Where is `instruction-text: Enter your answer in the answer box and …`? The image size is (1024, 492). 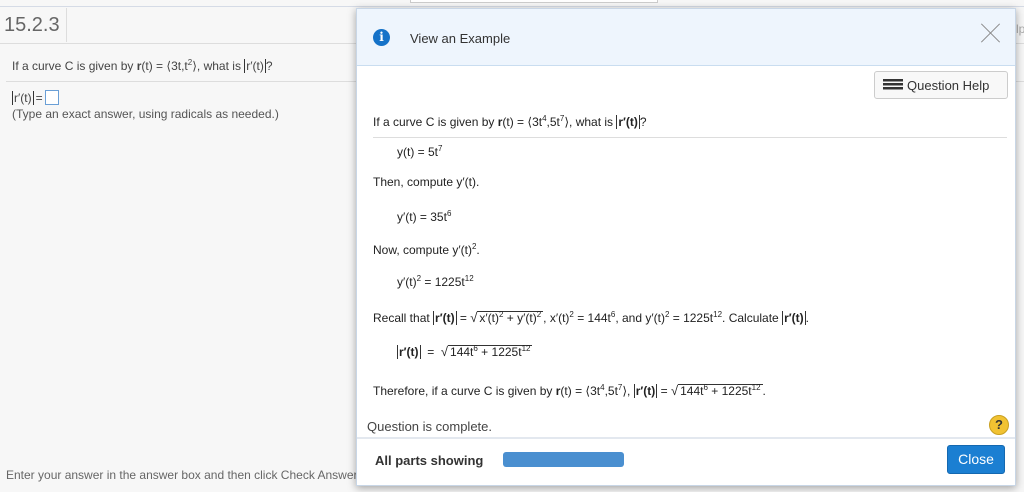 instruction-text: Enter your answer in the answer box and … is located at coordinates (183, 475).